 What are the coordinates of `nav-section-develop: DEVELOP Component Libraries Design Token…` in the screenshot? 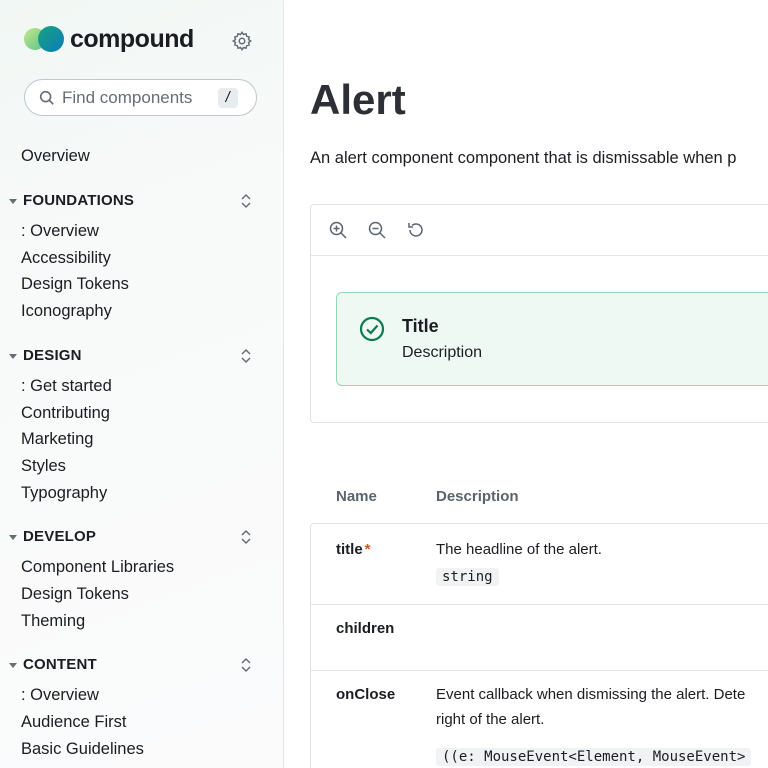 It's located at (141, 579).